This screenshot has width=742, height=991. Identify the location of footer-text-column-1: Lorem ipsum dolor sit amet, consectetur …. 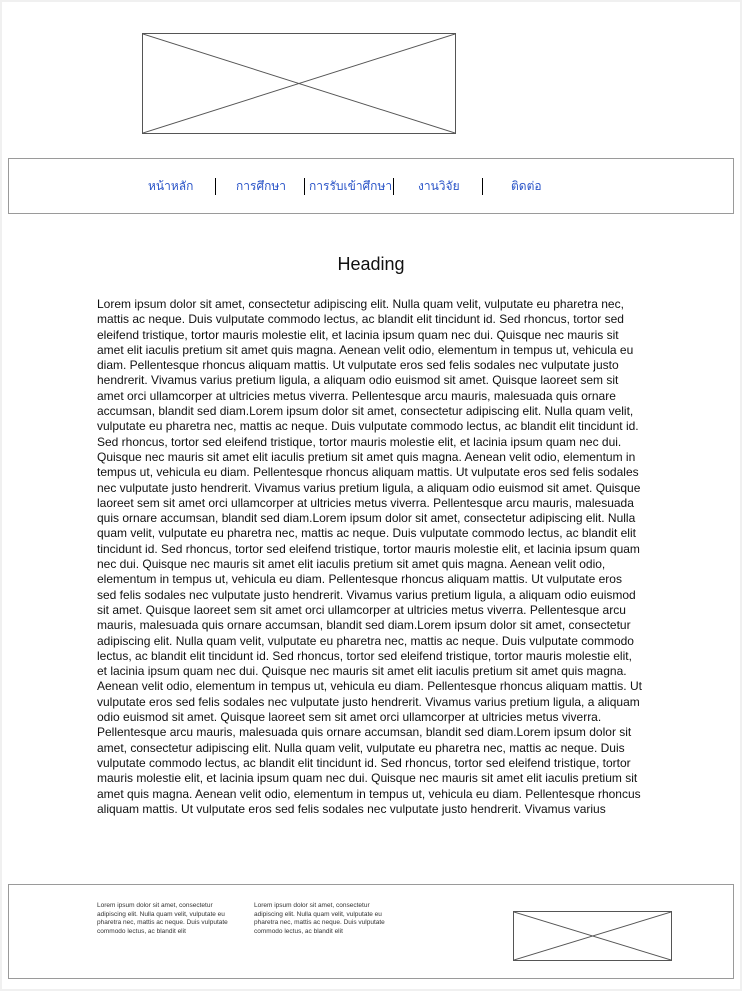
(162, 918).